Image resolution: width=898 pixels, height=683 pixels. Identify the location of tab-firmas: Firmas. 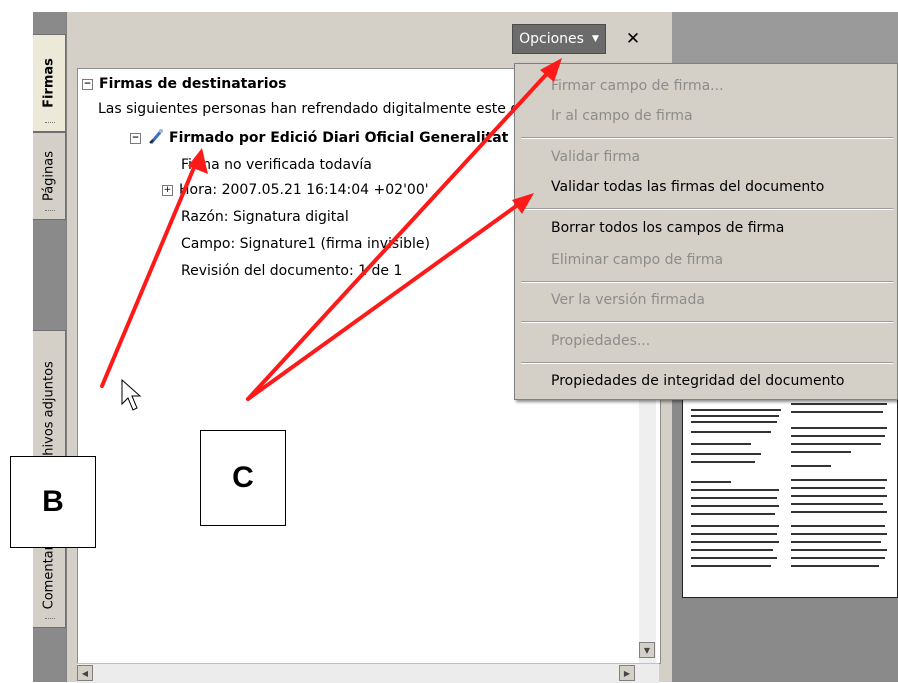
(49, 83).